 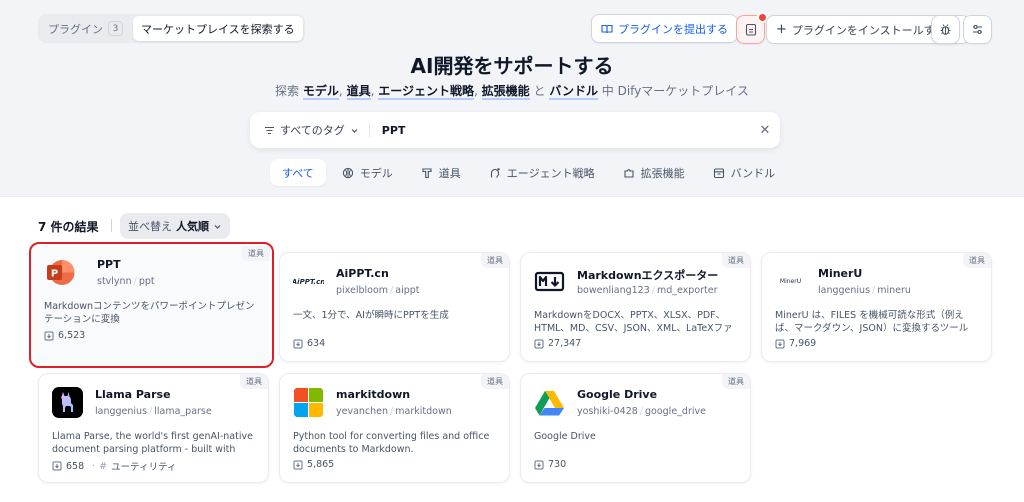 What do you see at coordinates (362, 290) in the screenshot?
I see `plugin-org-name: pixelbloom` at bounding box center [362, 290].